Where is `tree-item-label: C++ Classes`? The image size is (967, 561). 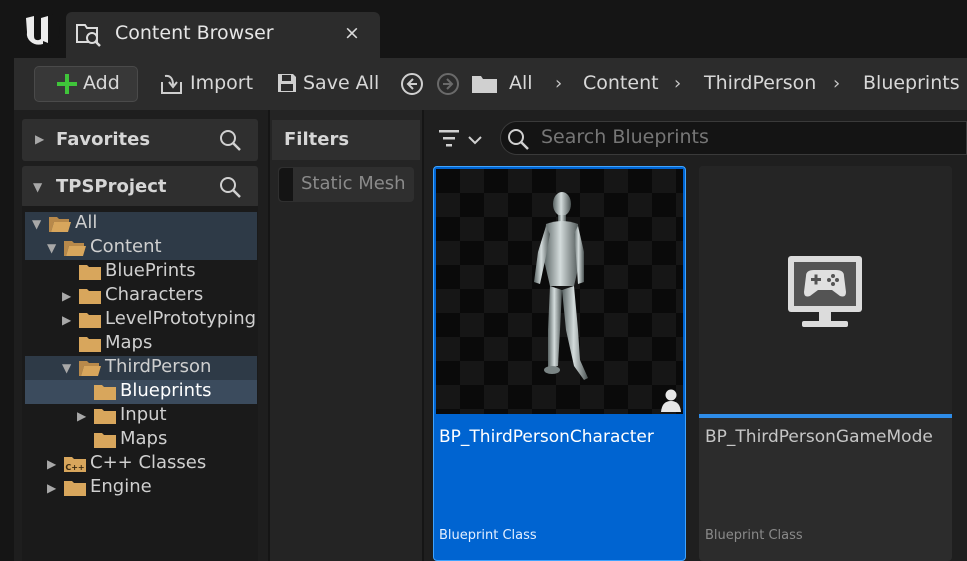 tree-item-label: C++ Classes is located at coordinates (148, 462).